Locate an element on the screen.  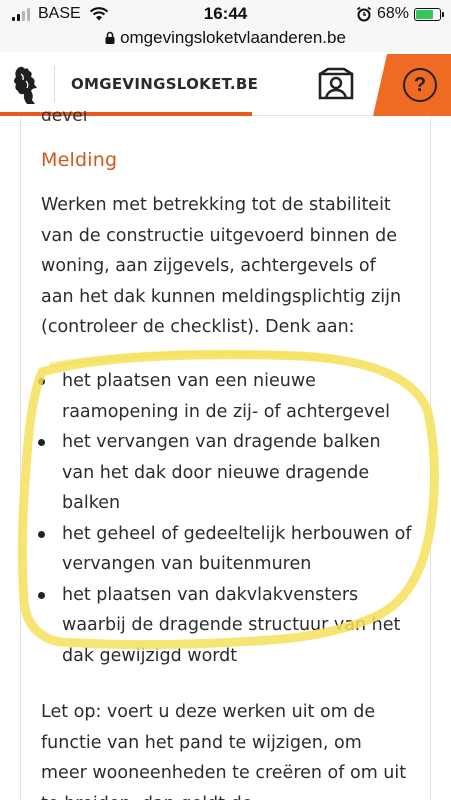
url-text: omgevingsloketvlaanderen.be is located at coordinates (233, 37).